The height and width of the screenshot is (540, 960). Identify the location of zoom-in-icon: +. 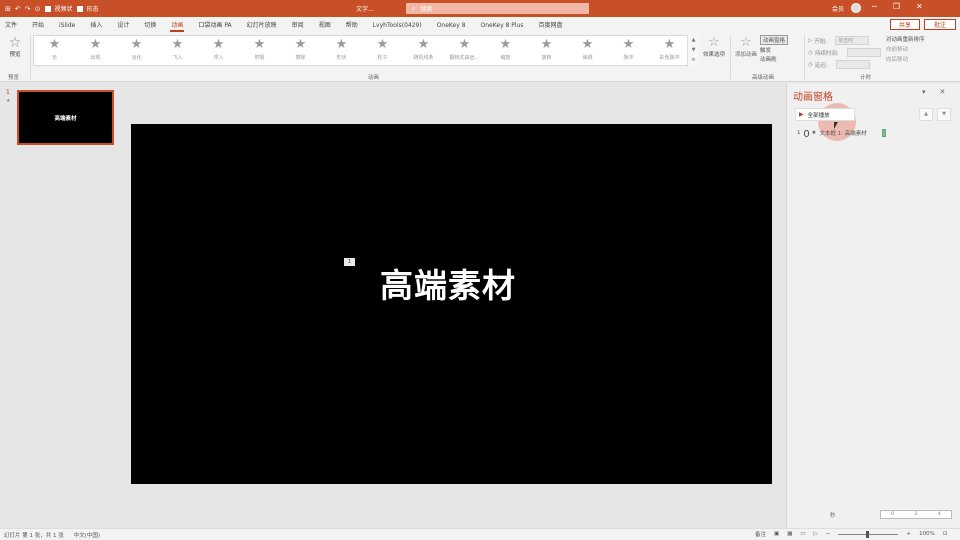
(908, 534).